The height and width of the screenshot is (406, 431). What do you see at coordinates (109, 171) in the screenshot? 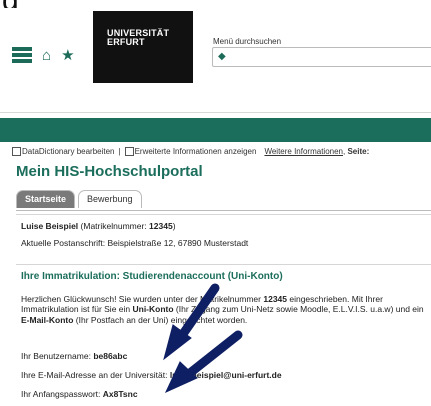
I see `page-title: Mein HIS-Hochschulportal` at bounding box center [109, 171].